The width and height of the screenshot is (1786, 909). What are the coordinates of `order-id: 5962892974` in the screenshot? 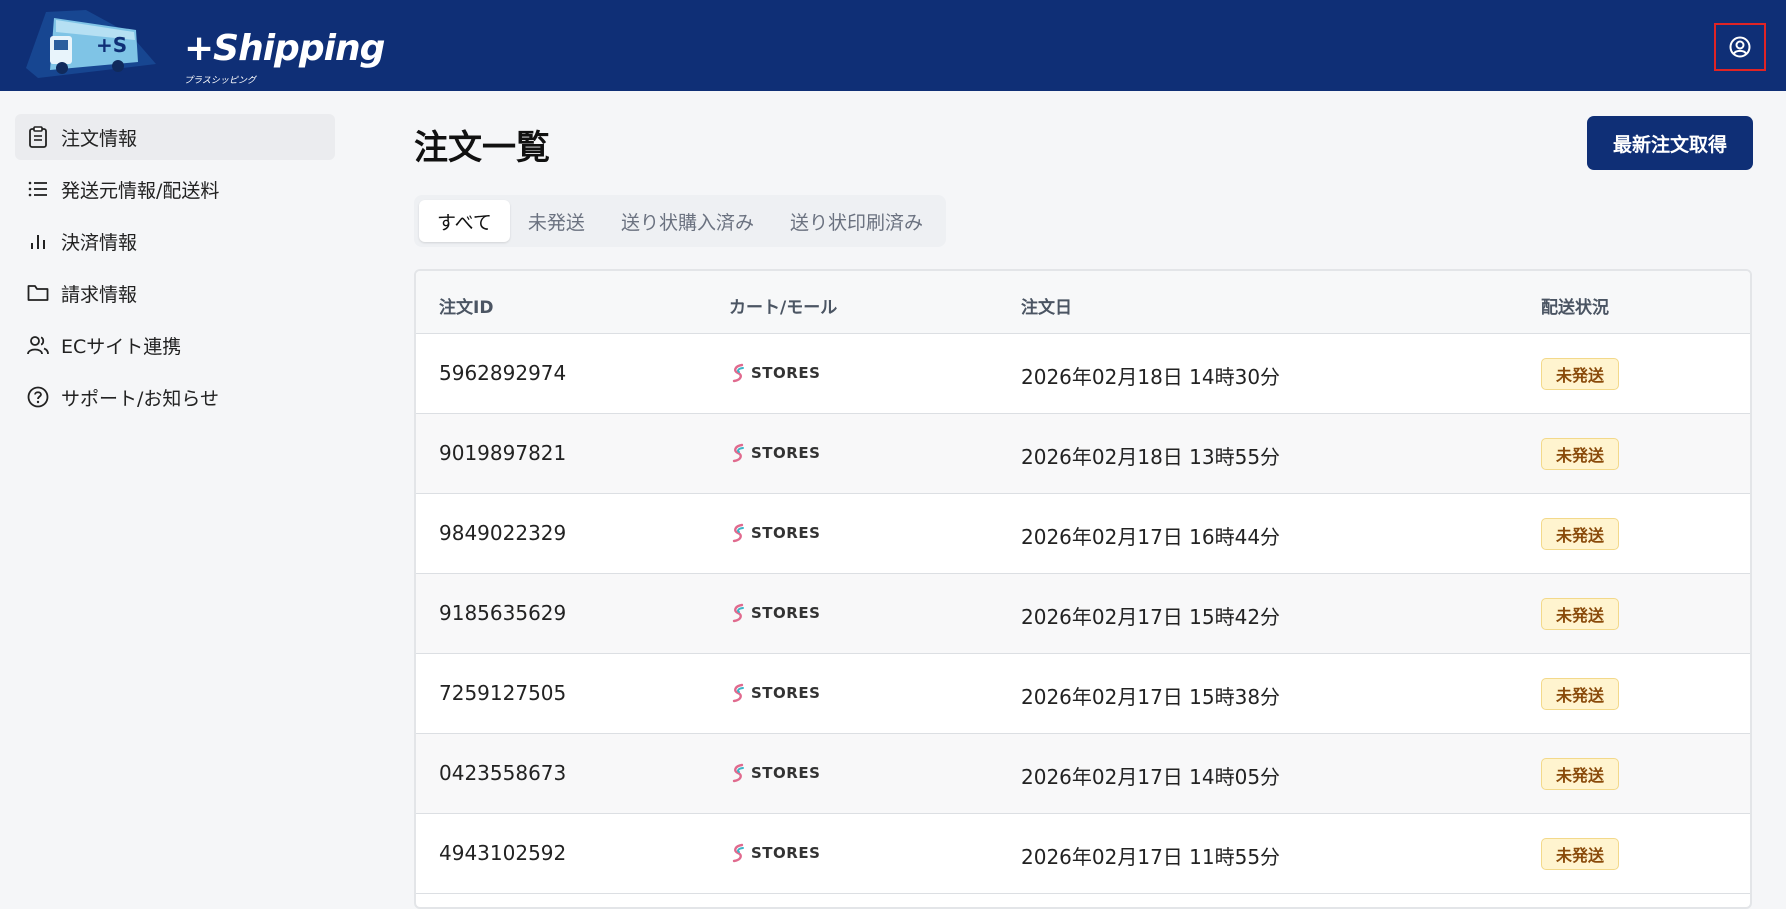 It's located at (502, 373).